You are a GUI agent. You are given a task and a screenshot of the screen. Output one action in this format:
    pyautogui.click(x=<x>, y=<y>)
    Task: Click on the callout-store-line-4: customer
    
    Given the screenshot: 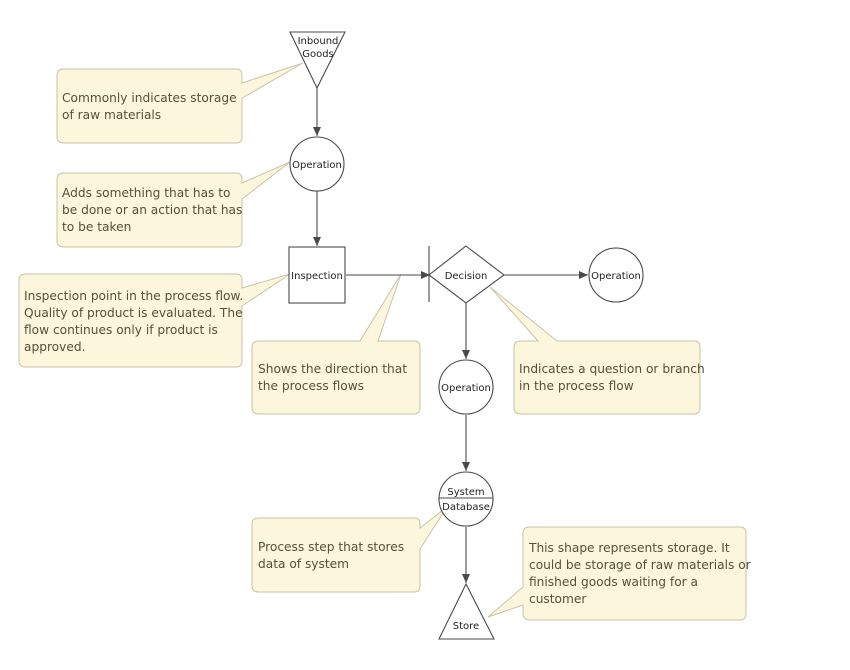 What is the action you would take?
    pyautogui.click(x=558, y=599)
    